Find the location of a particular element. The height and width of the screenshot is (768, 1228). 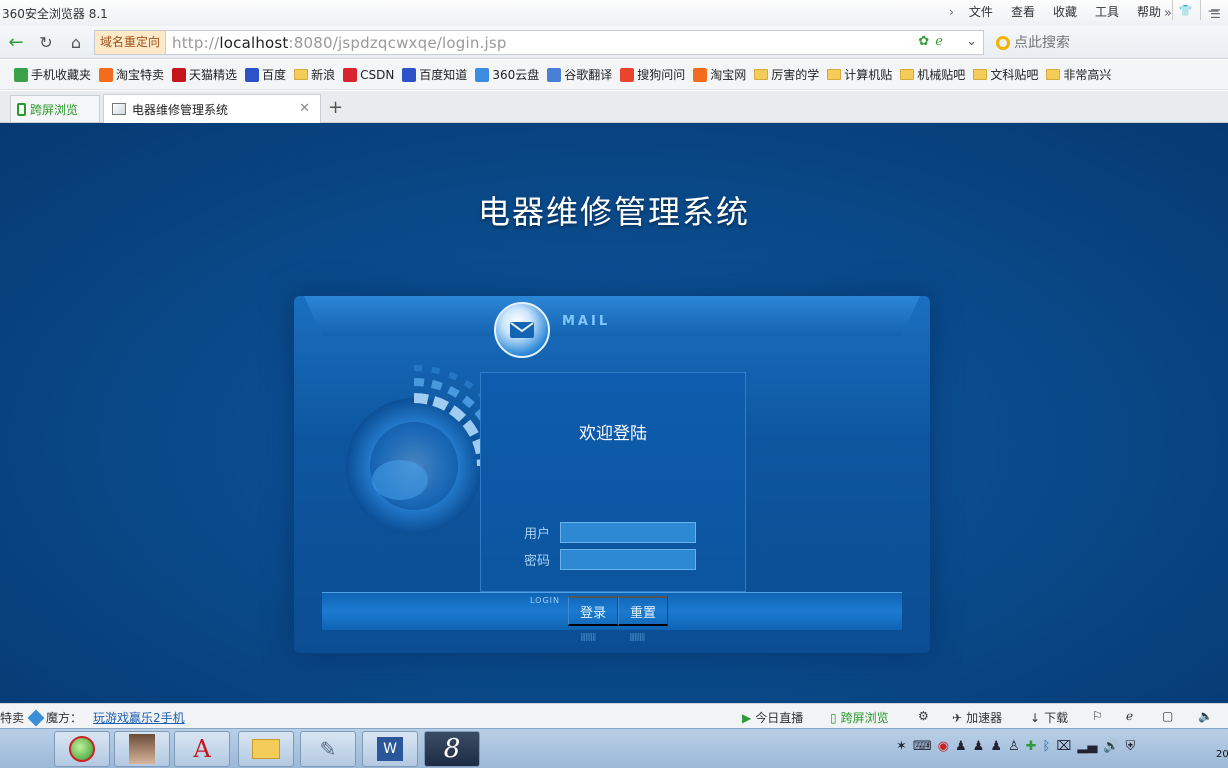

search-engine-icon is located at coordinates (1003, 42).